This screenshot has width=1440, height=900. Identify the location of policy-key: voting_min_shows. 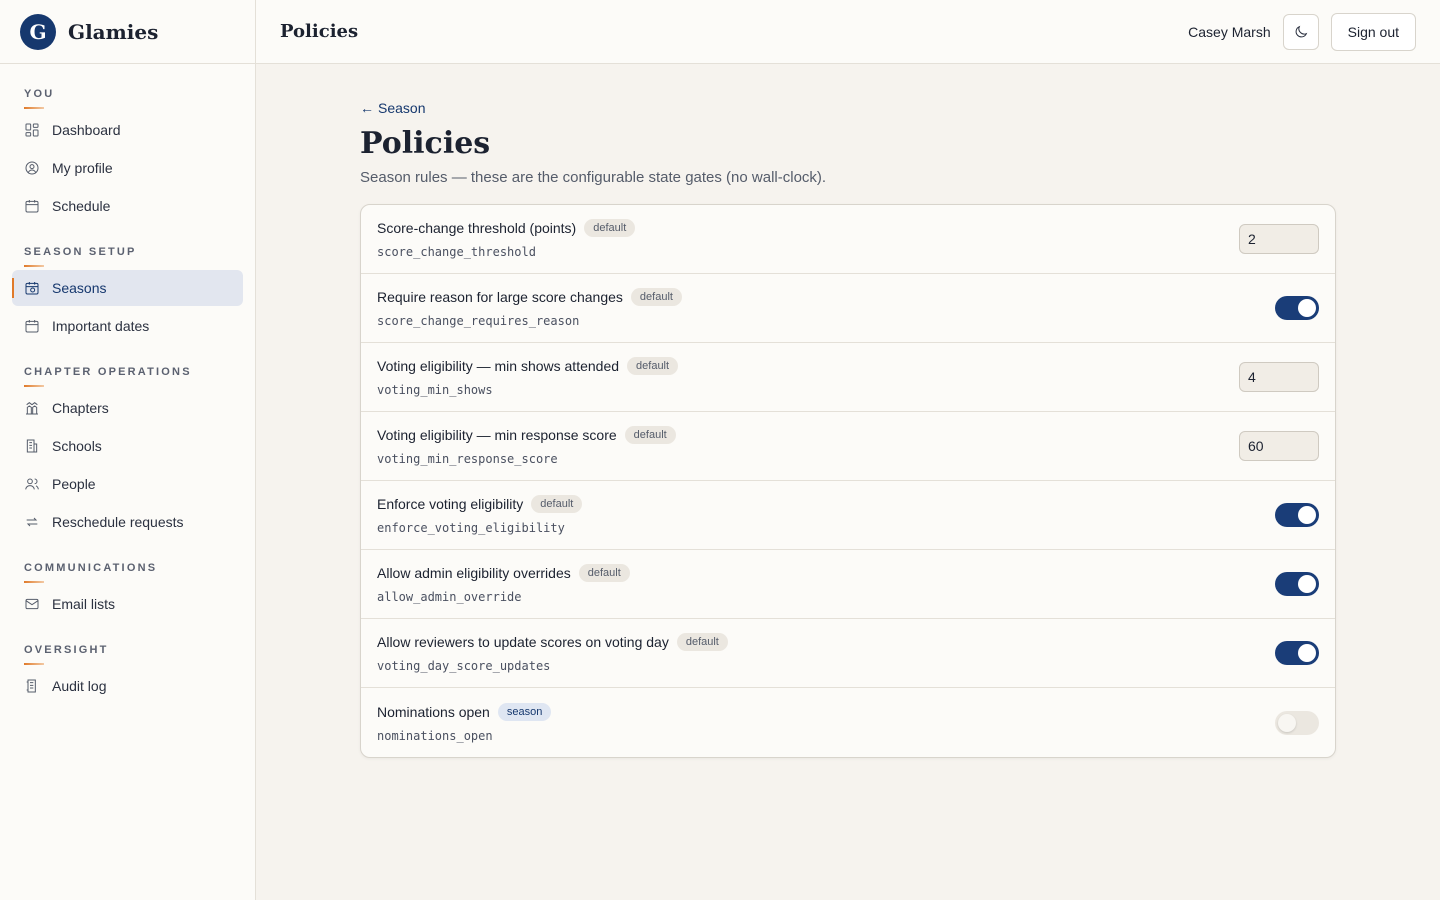
(435, 390).